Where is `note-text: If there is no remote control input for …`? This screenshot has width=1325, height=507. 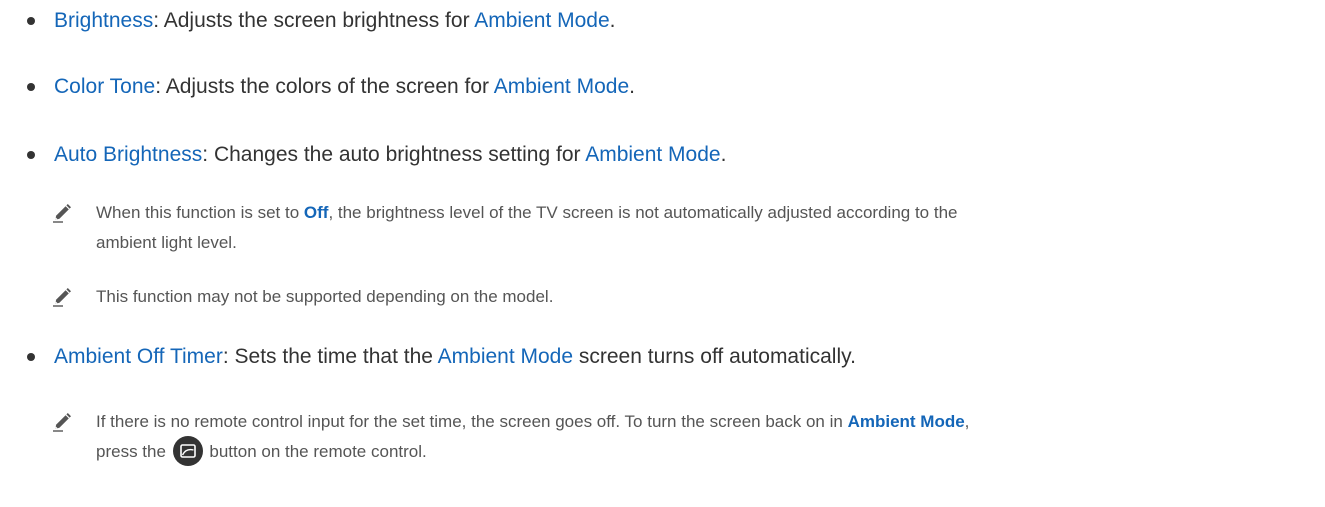 note-text: If there is no remote control input for … is located at coordinates (707, 437).